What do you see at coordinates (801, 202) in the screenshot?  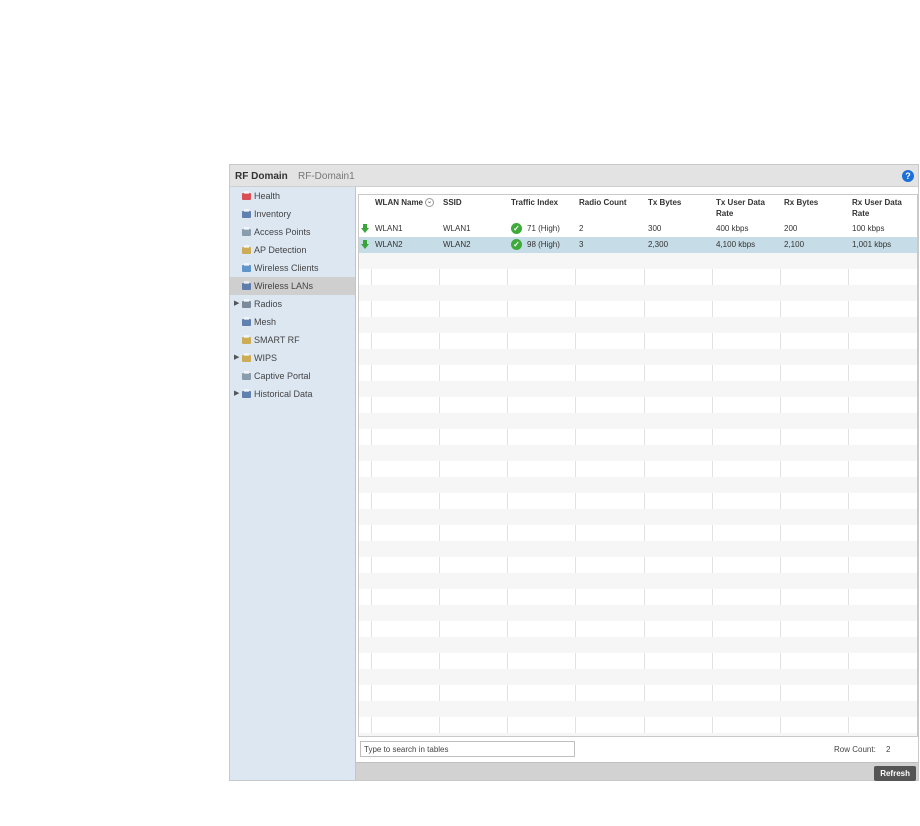 I see `column-header-label: Rx Bytes` at bounding box center [801, 202].